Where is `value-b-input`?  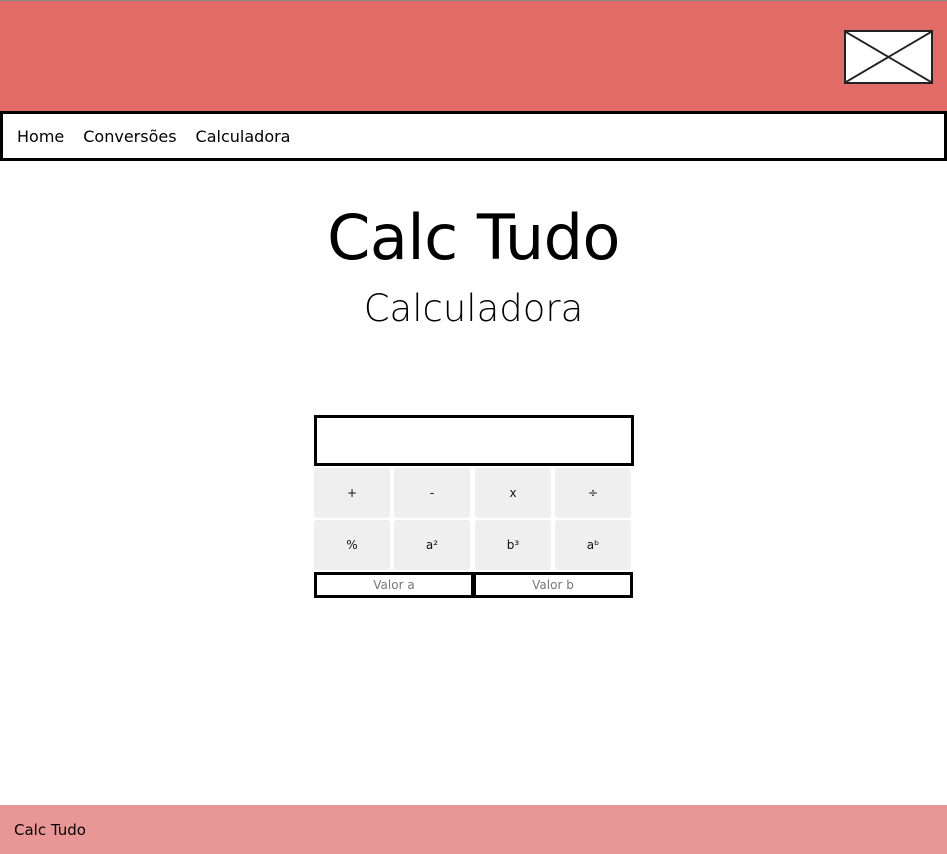 value-b-input is located at coordinates (553, 585).